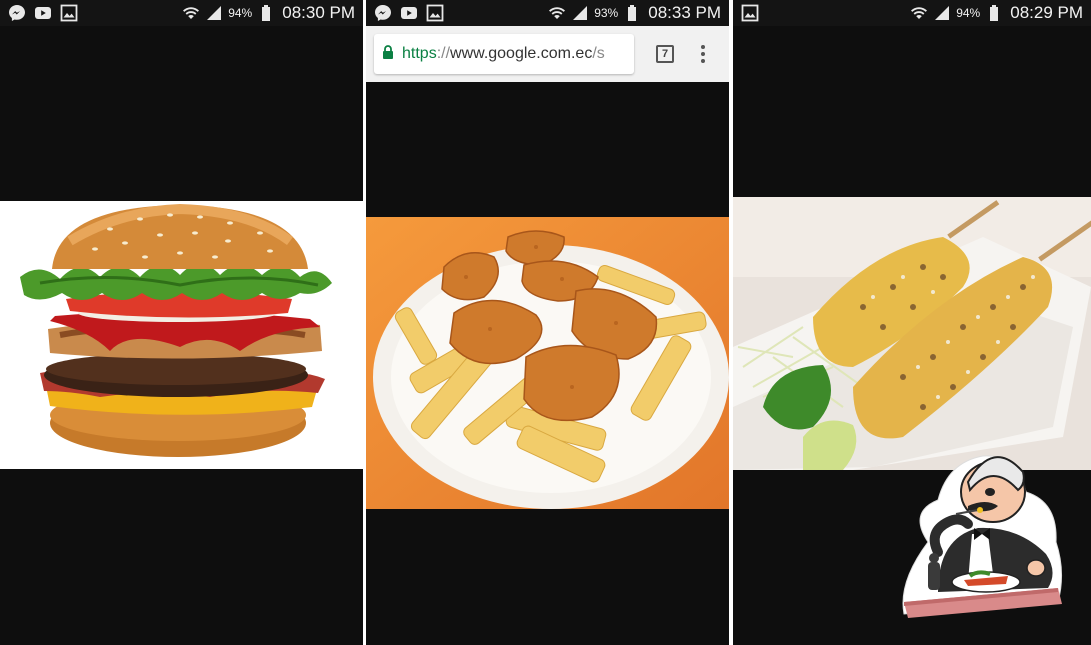 This screenshot has width=1091, height=645. What do you see at coordinates (912, 333) in the screenshot?
I see `grilled-corn-image` at bounding box center [912, 333].